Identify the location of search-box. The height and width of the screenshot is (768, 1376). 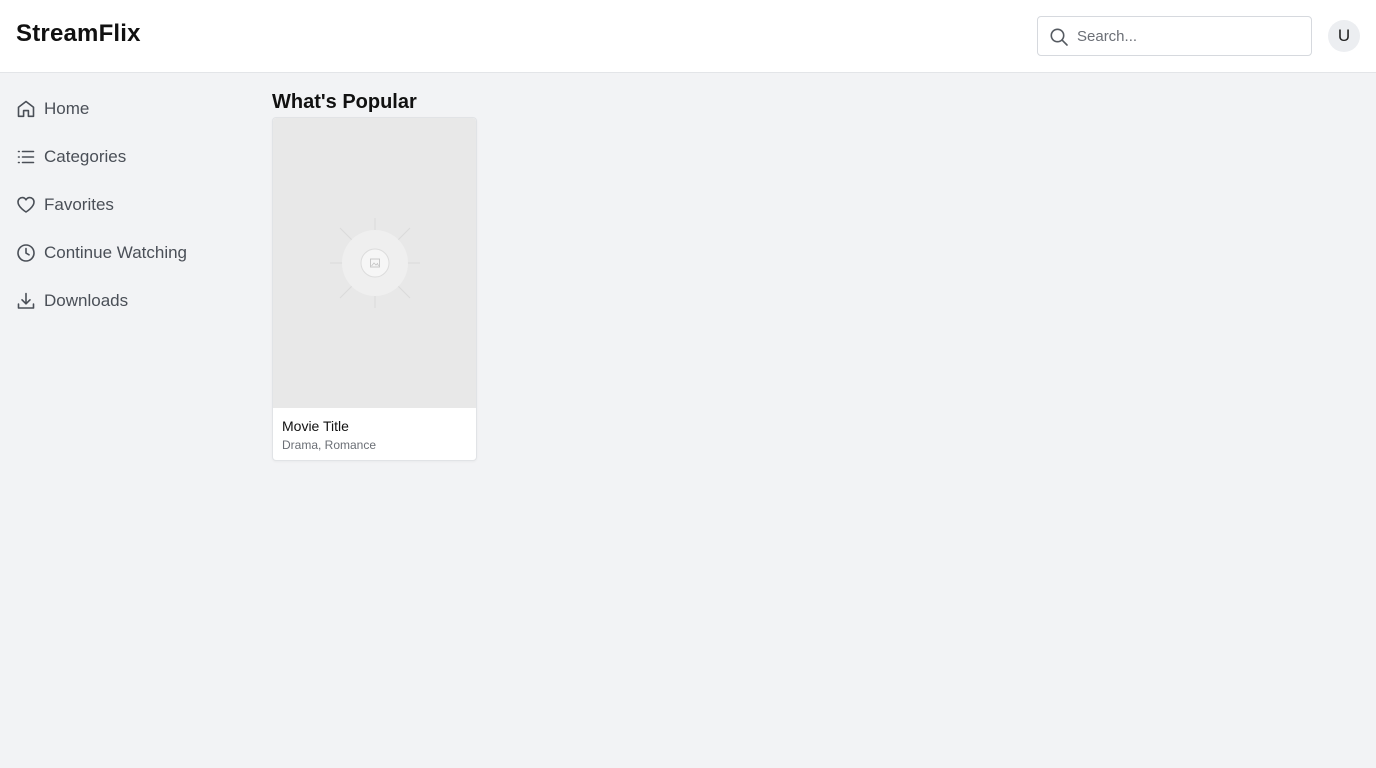
(1174, 36).